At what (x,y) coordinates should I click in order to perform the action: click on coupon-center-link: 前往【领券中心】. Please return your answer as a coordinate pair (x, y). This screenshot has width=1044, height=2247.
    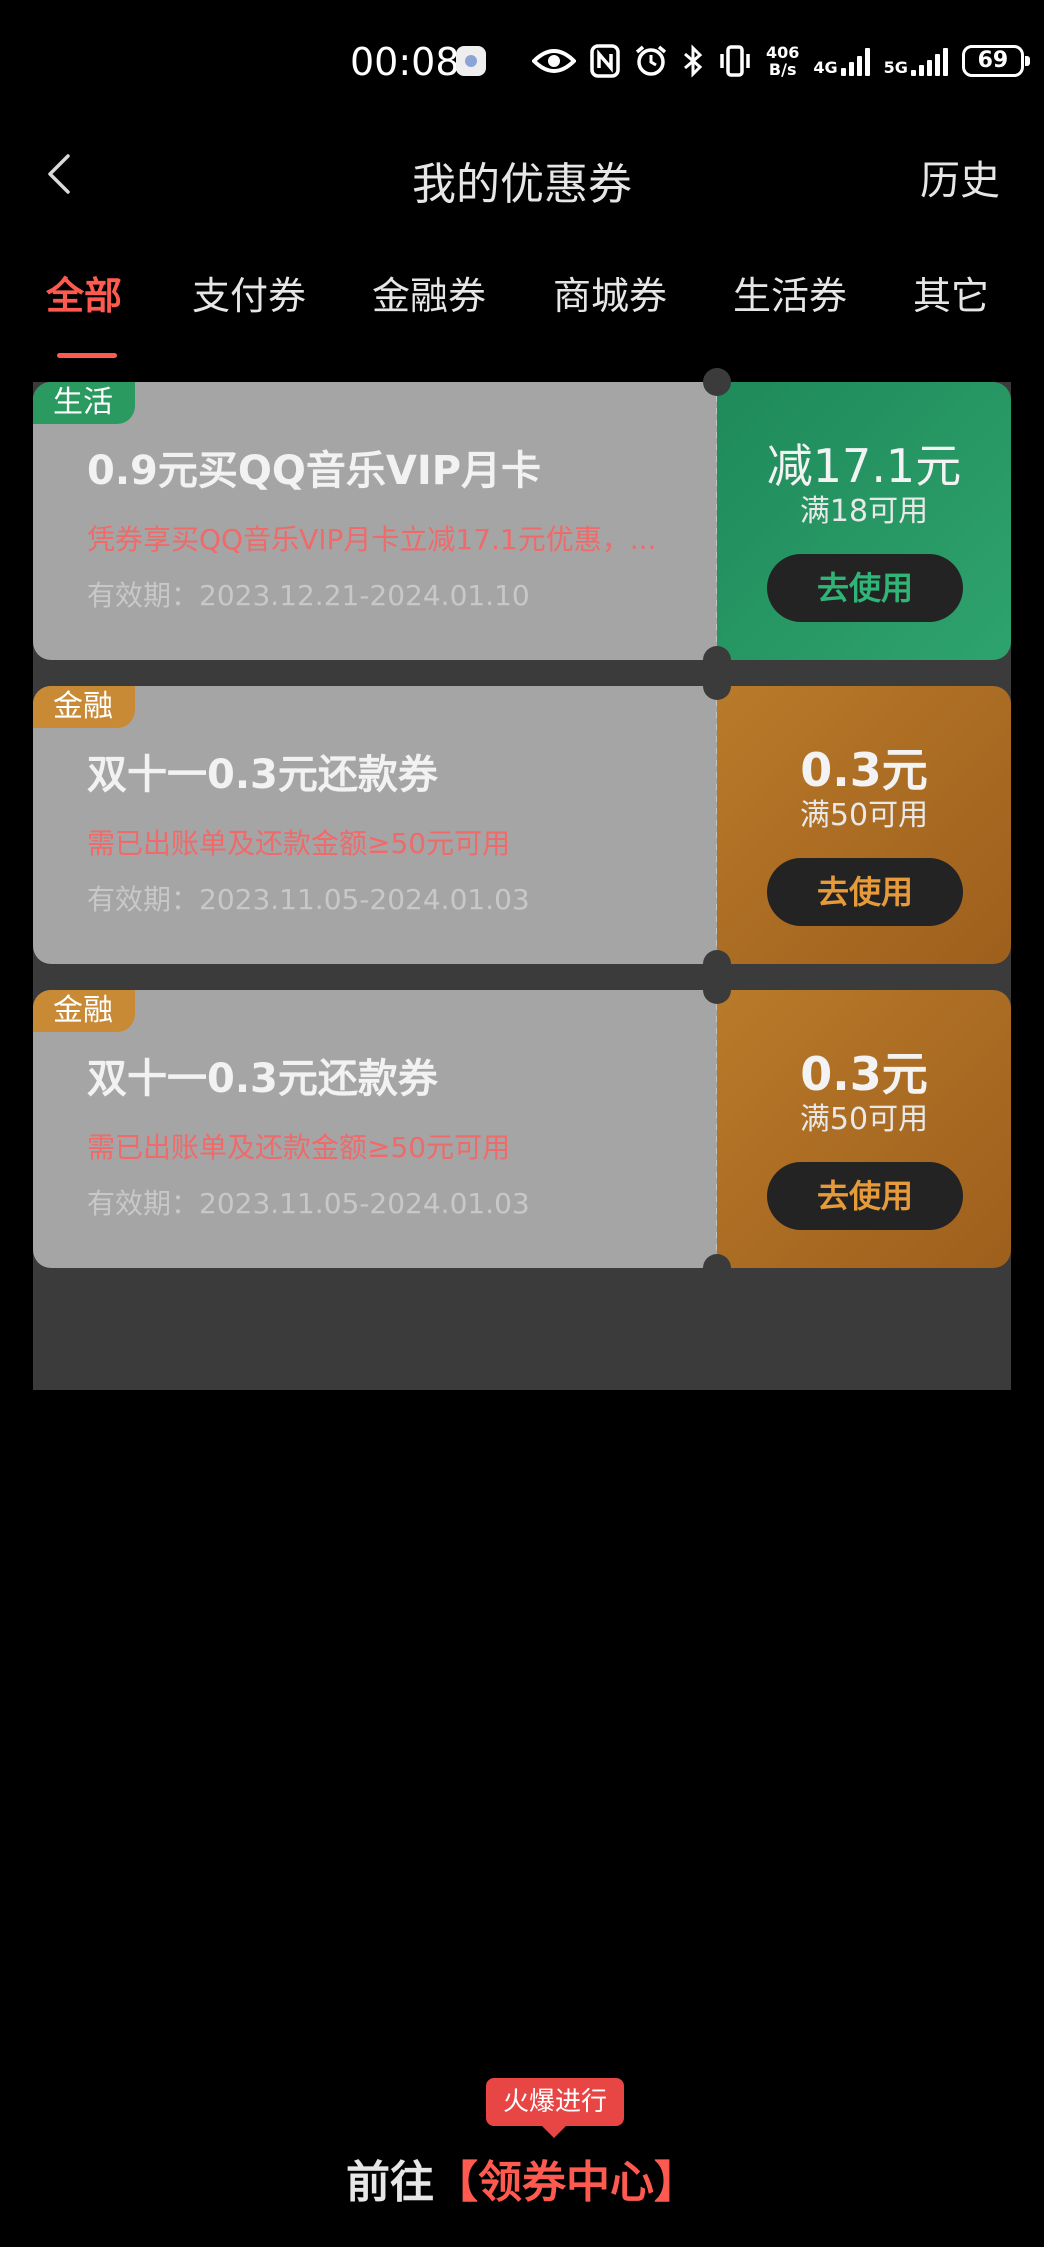
    Looking at the image, I should click on (522, 2178).